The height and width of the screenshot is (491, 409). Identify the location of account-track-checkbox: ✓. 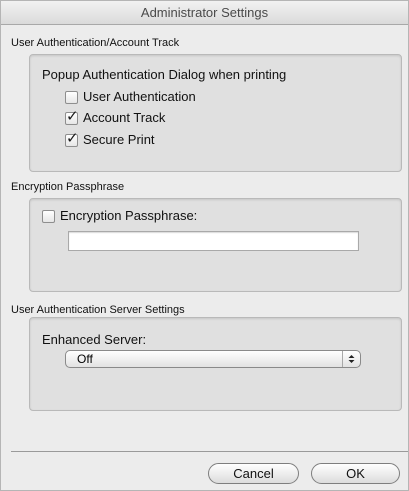
(72, 116).